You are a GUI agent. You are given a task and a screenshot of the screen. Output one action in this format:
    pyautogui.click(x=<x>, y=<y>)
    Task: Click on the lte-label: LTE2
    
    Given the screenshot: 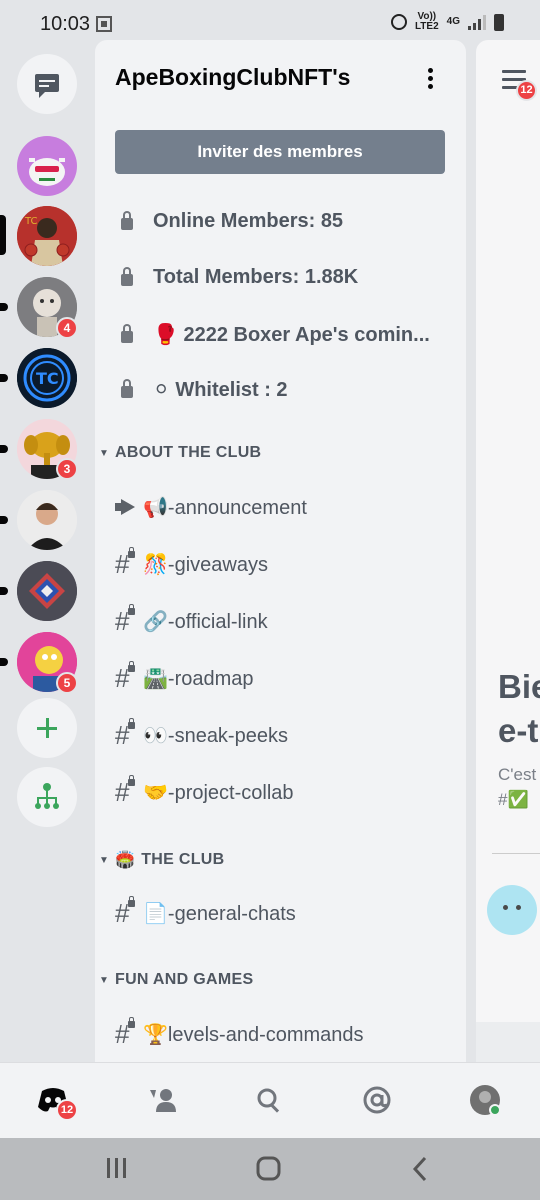 What is the action you would take?
    pyautogui.click(x=426, y=26)
    